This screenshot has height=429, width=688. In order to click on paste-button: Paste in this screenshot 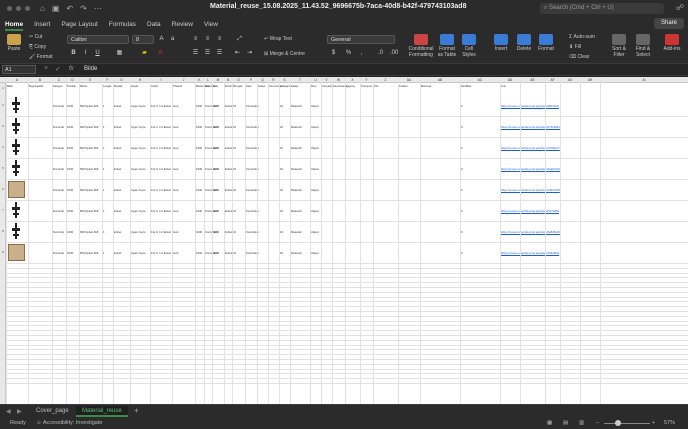, I will do `click(14, 43)`.